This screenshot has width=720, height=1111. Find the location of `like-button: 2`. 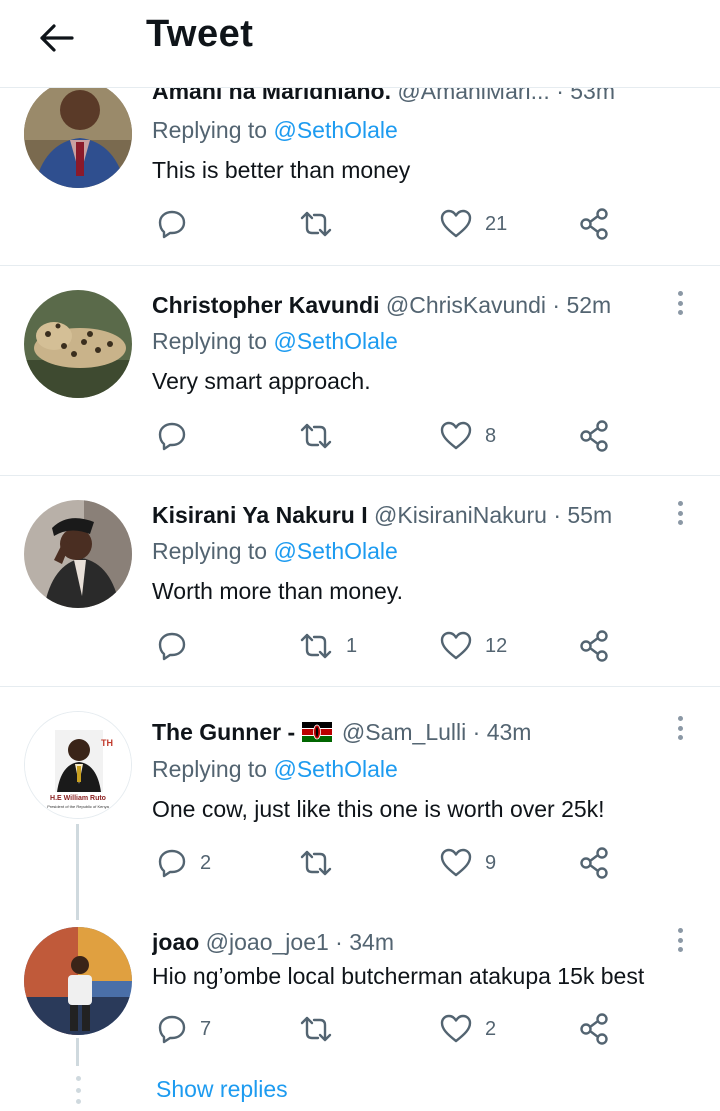

like-button: 2 is located at coordinates (467, 1029).